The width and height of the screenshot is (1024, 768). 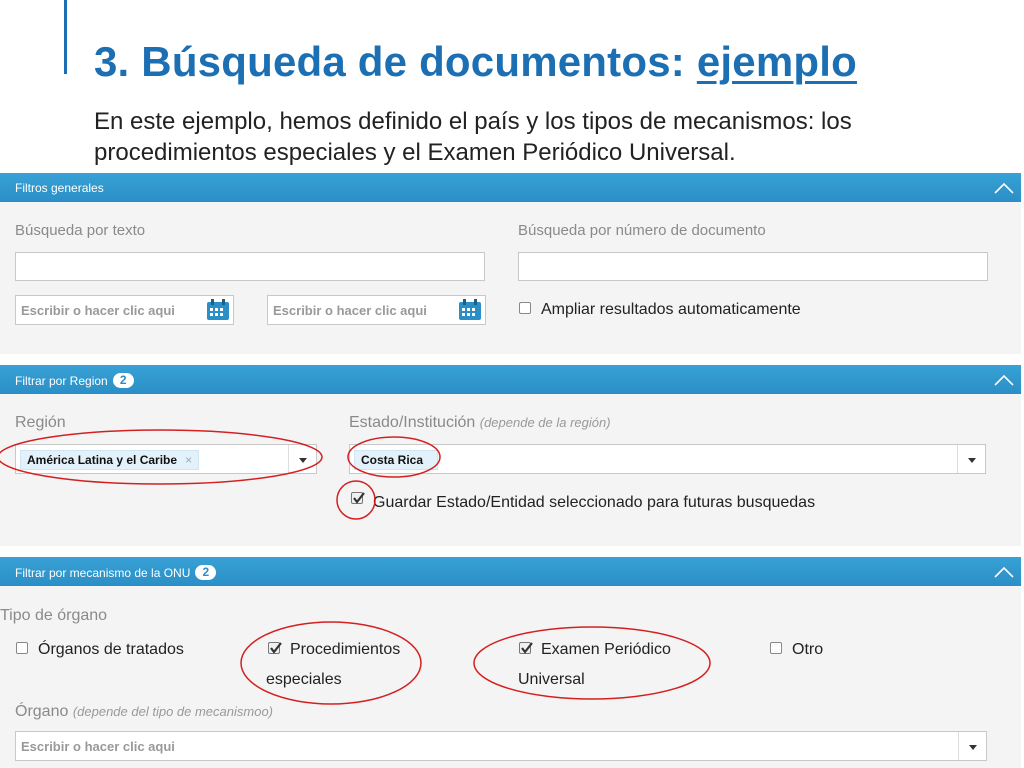 What do you see at coordinates (61, 381) in the screenshot?
I see `region-filter-title: Filtrar por Region` at bounding box center [61, 381].